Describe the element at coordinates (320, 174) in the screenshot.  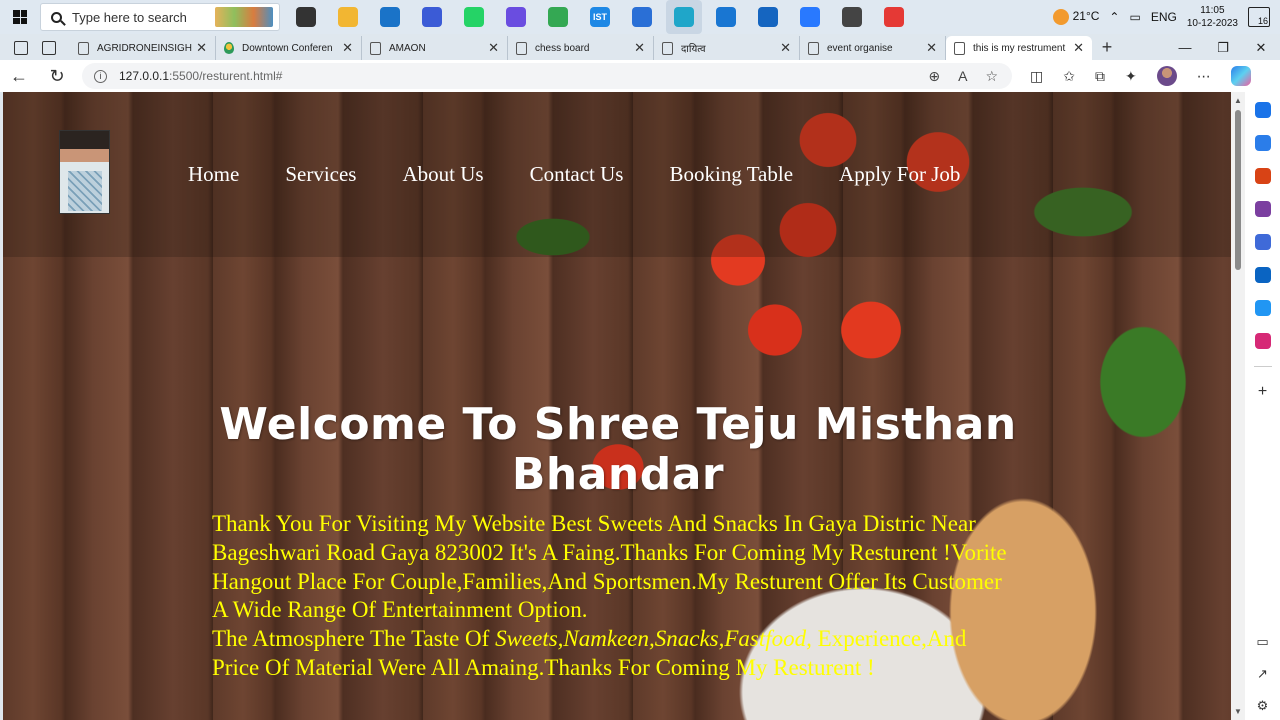
I see `nav-link-services: Services` at that location.